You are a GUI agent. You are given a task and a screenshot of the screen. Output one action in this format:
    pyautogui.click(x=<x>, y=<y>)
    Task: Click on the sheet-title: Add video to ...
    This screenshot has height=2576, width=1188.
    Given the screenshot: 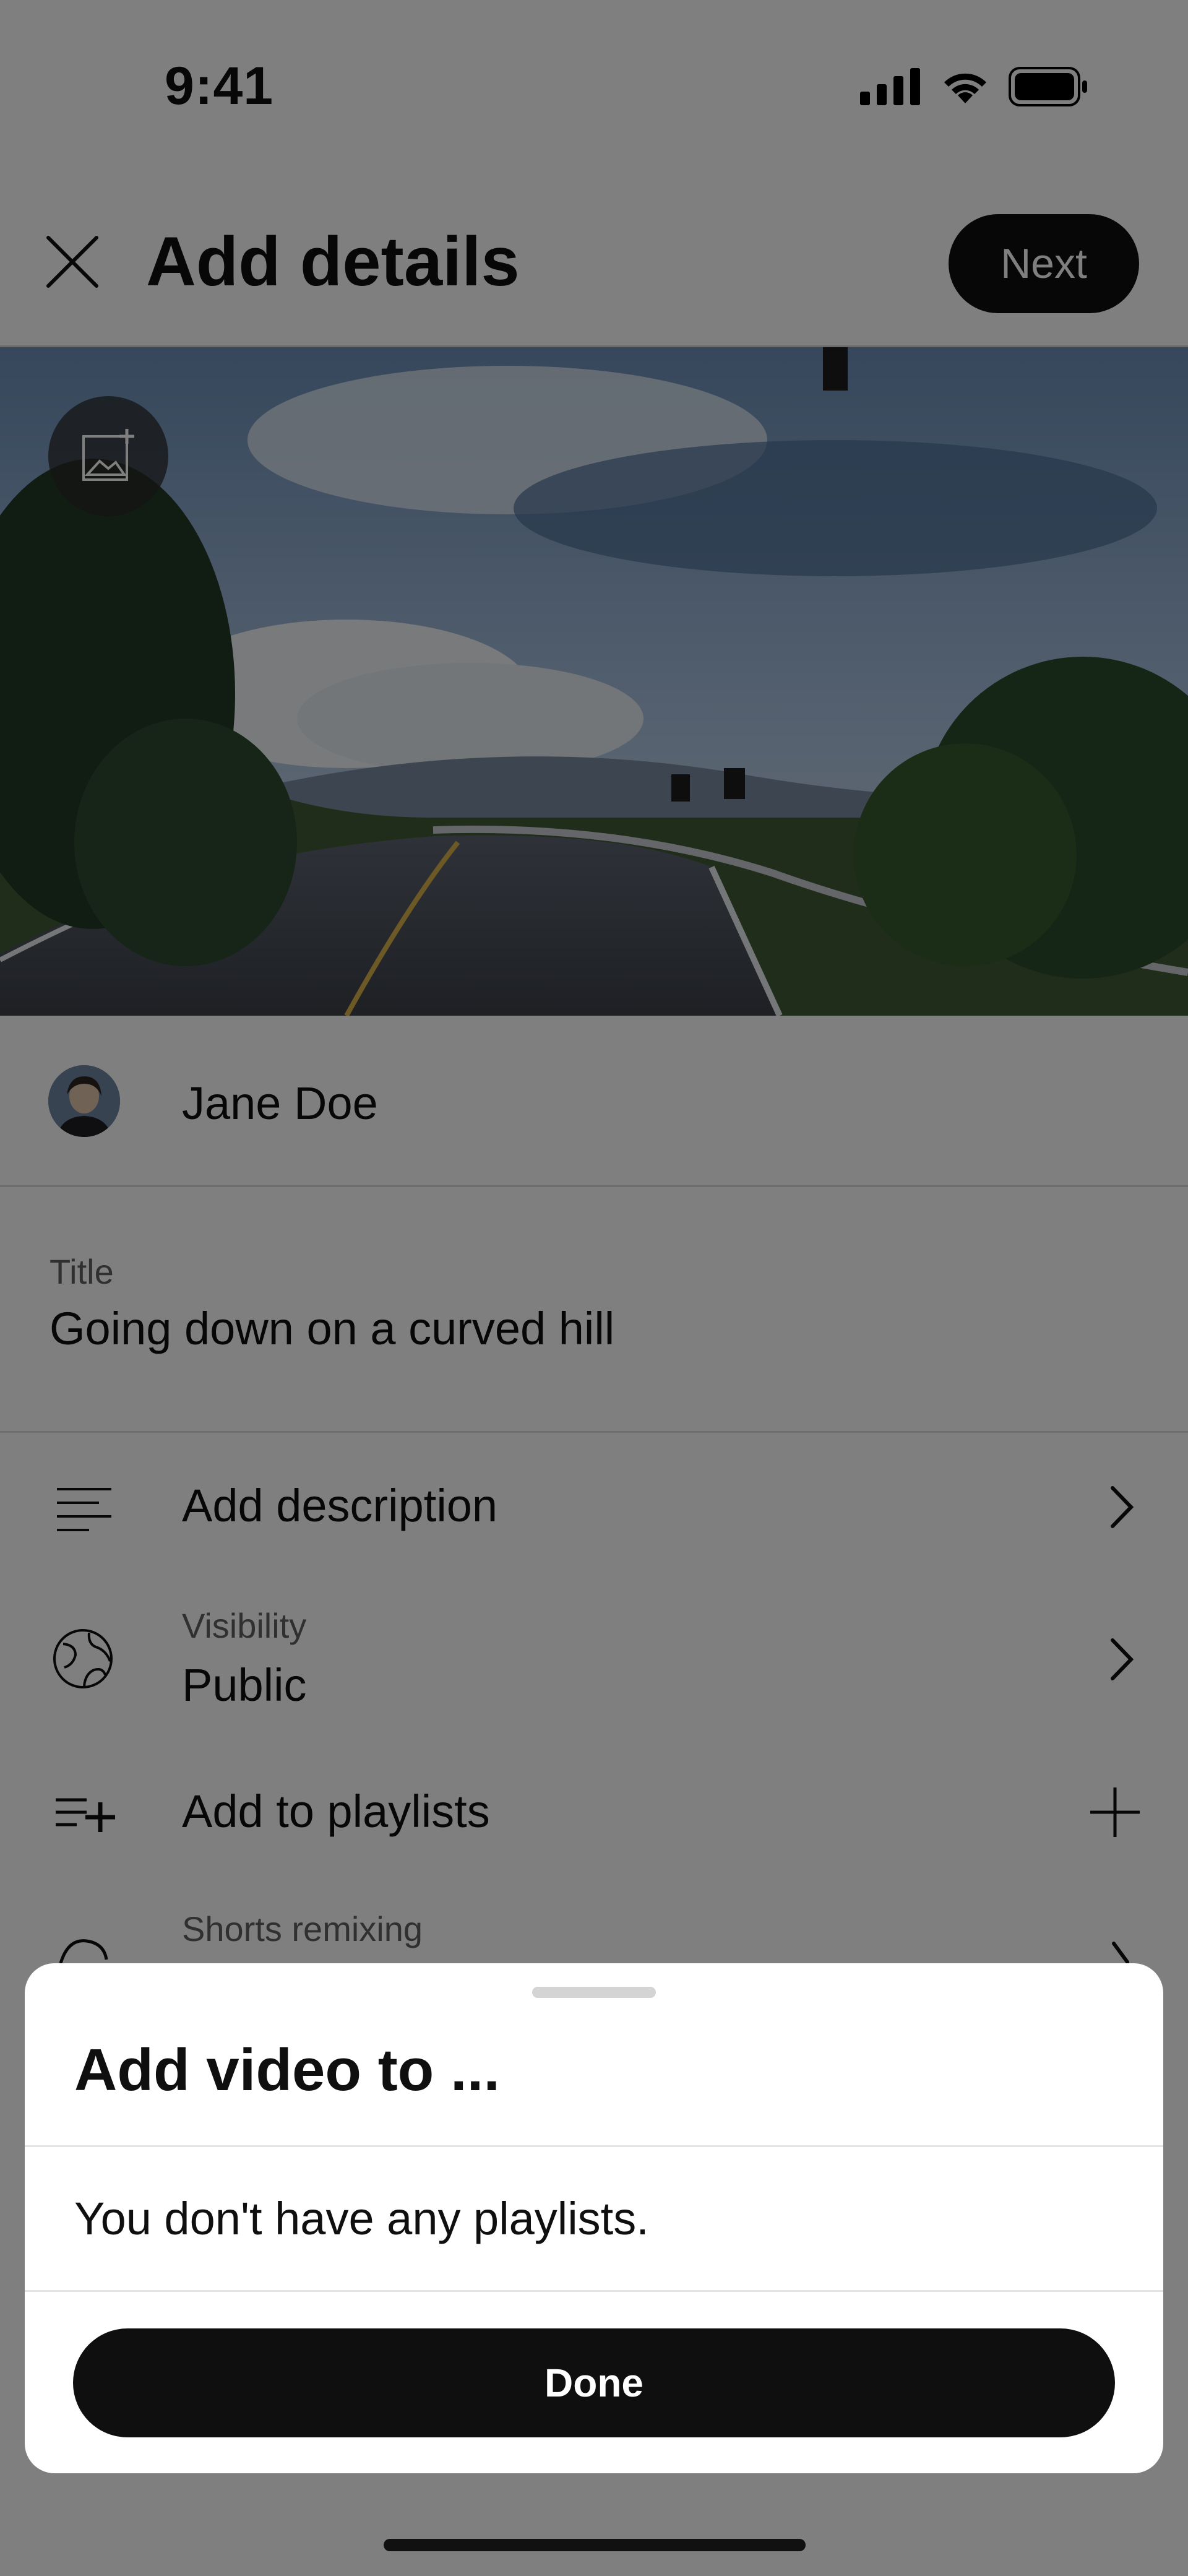 What is the action you would take?
    pyautogui.click(x=287, y=2070)
    